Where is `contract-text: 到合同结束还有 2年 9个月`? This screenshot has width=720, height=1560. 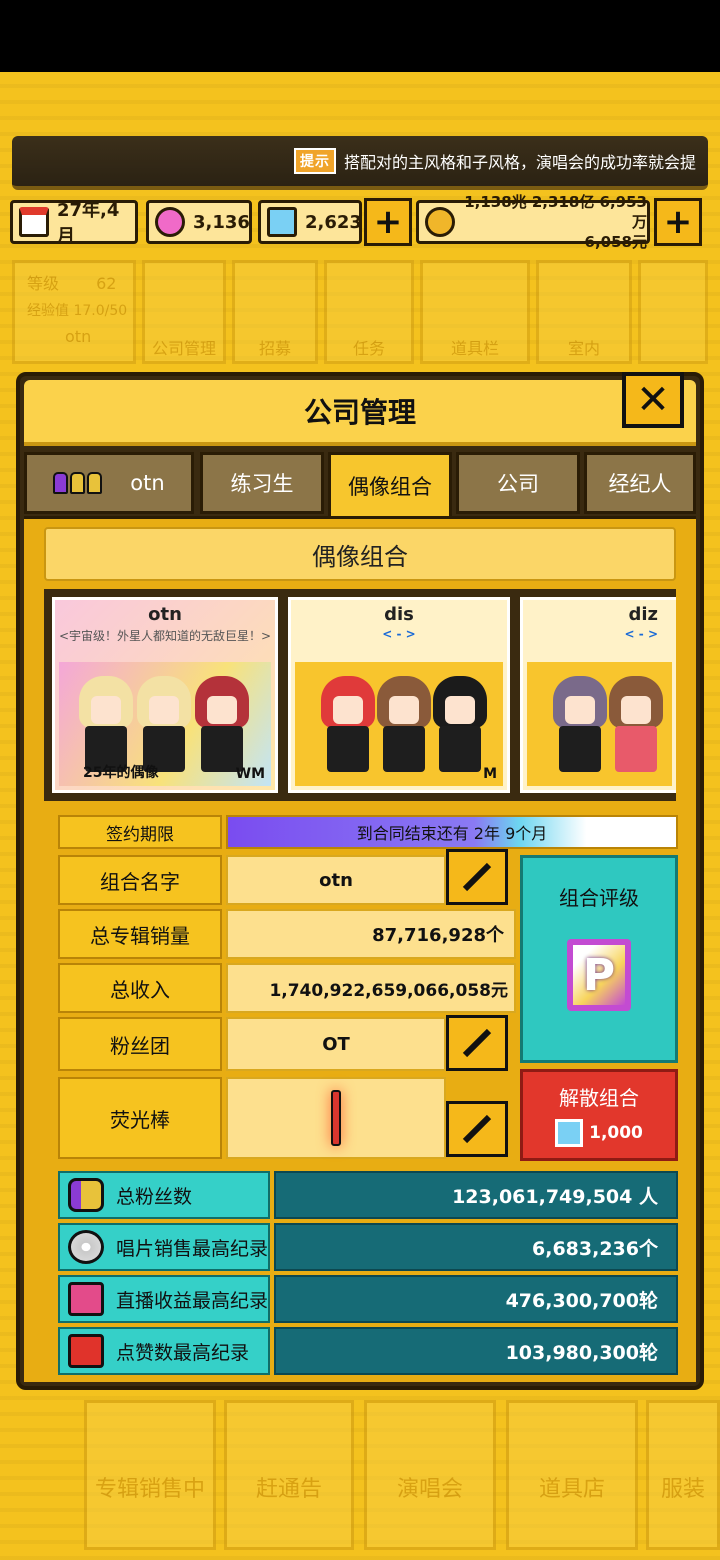
contract-text: 到合同结束还有 2年 9个月 is located at coordinates (452, 833).